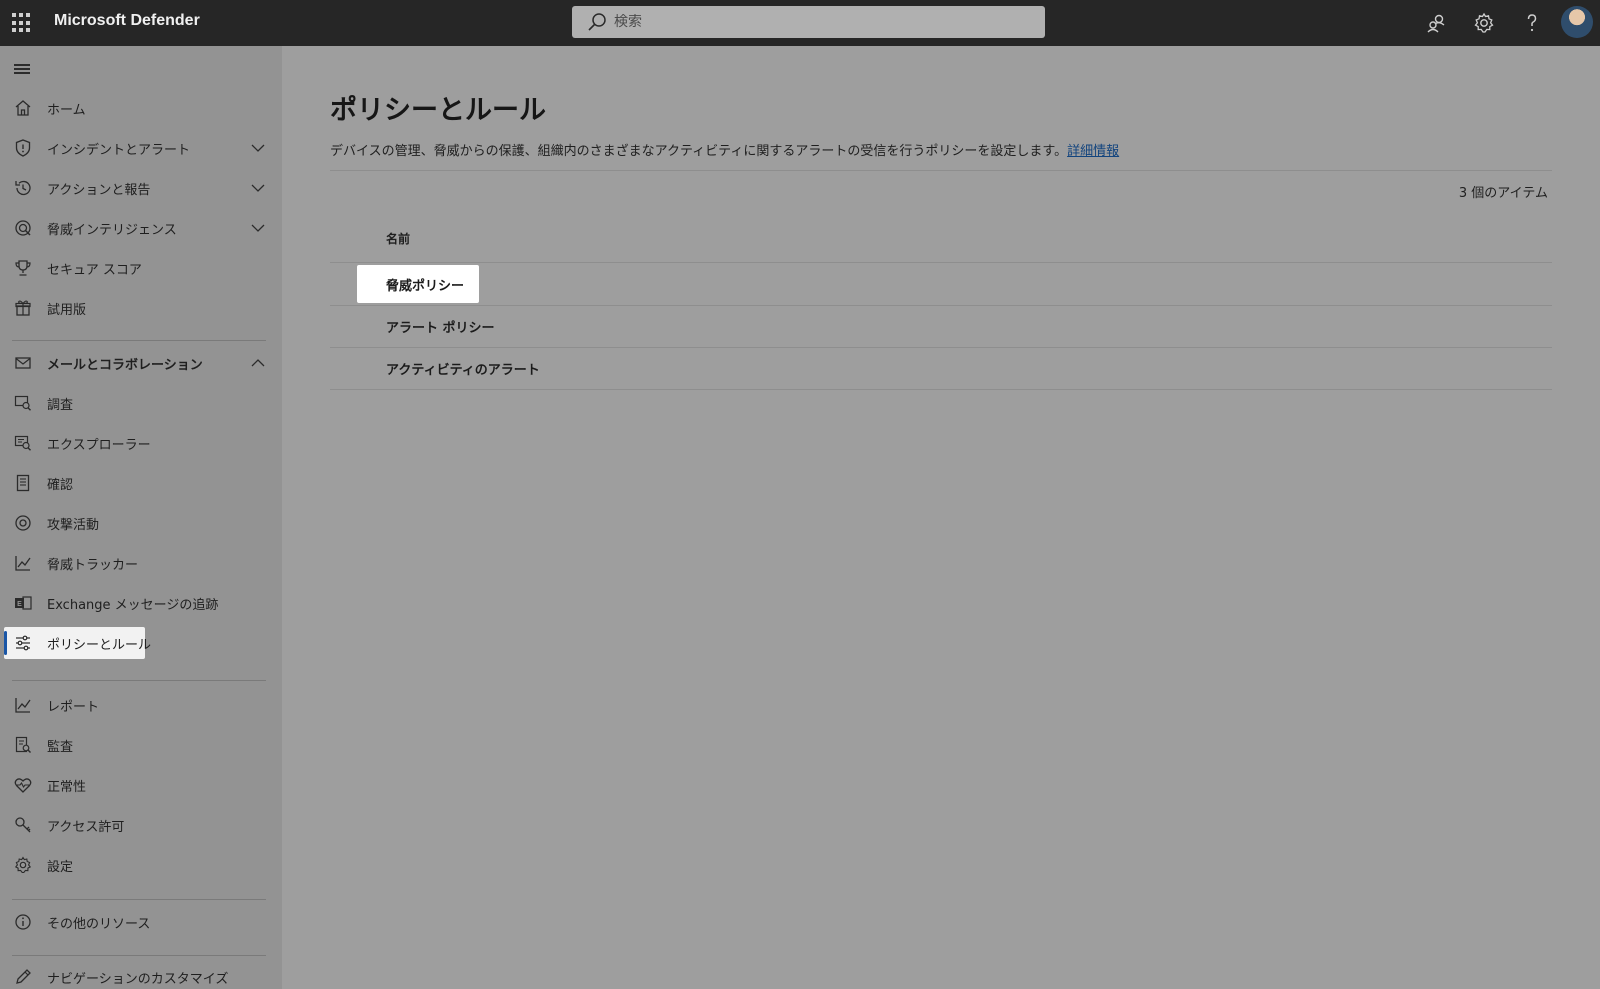 This screenshot has height=989, width=1600. What do you see at coordinates (941, 389) in the screenshot?
I see `table-divider` at bounding box center [941, 389].